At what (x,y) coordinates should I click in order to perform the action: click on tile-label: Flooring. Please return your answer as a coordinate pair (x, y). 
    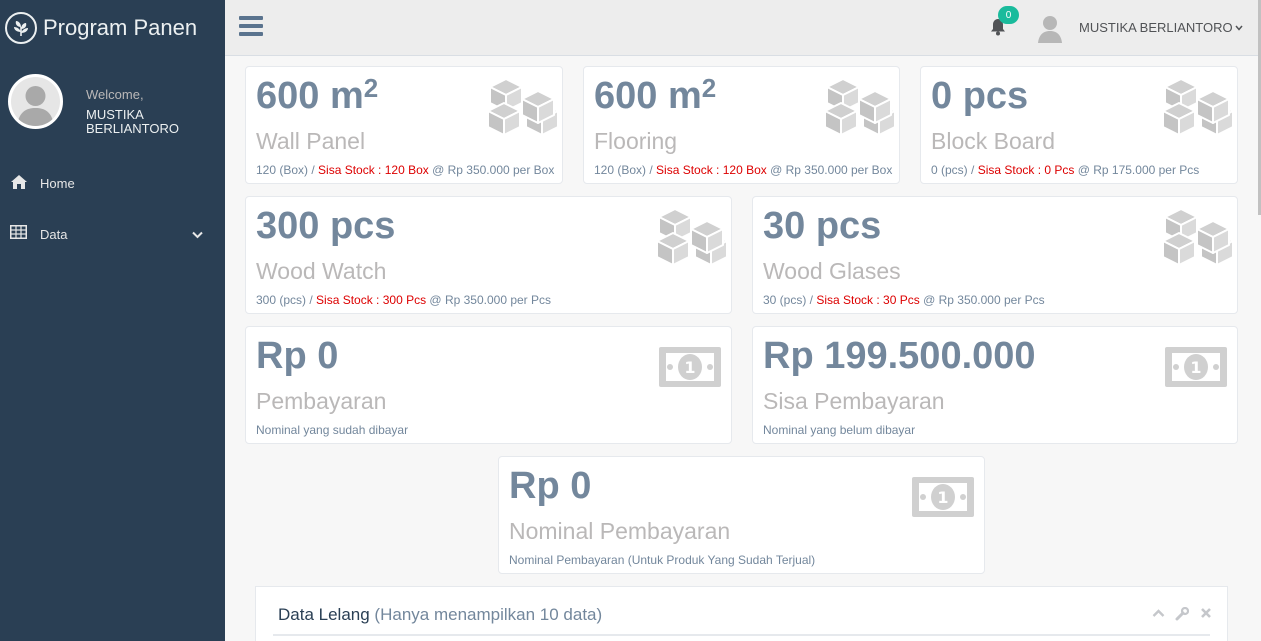
    Looking at the image, I should click on (636, 141).